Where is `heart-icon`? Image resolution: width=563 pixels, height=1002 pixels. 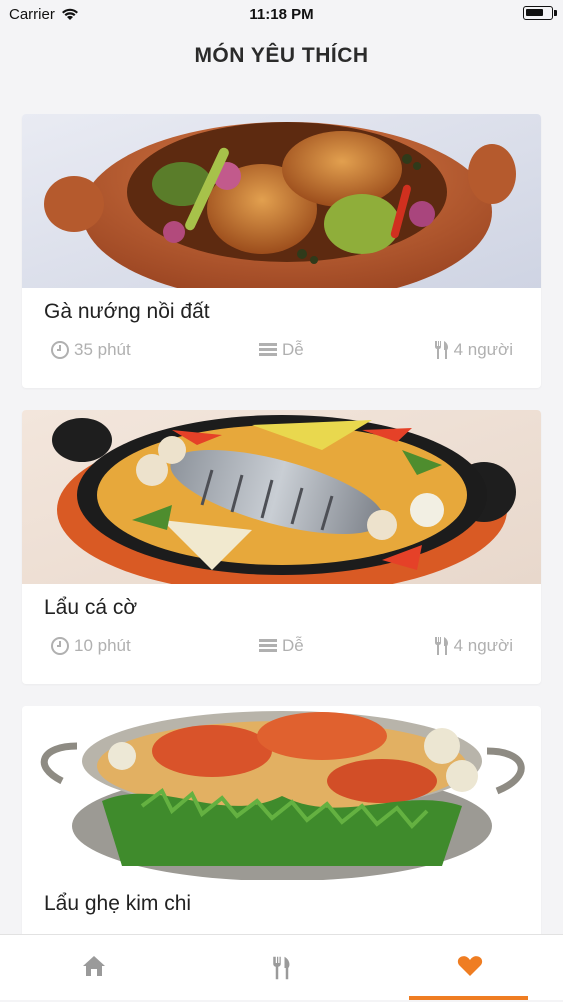
heart-icon is located at coordinates (469, 966).